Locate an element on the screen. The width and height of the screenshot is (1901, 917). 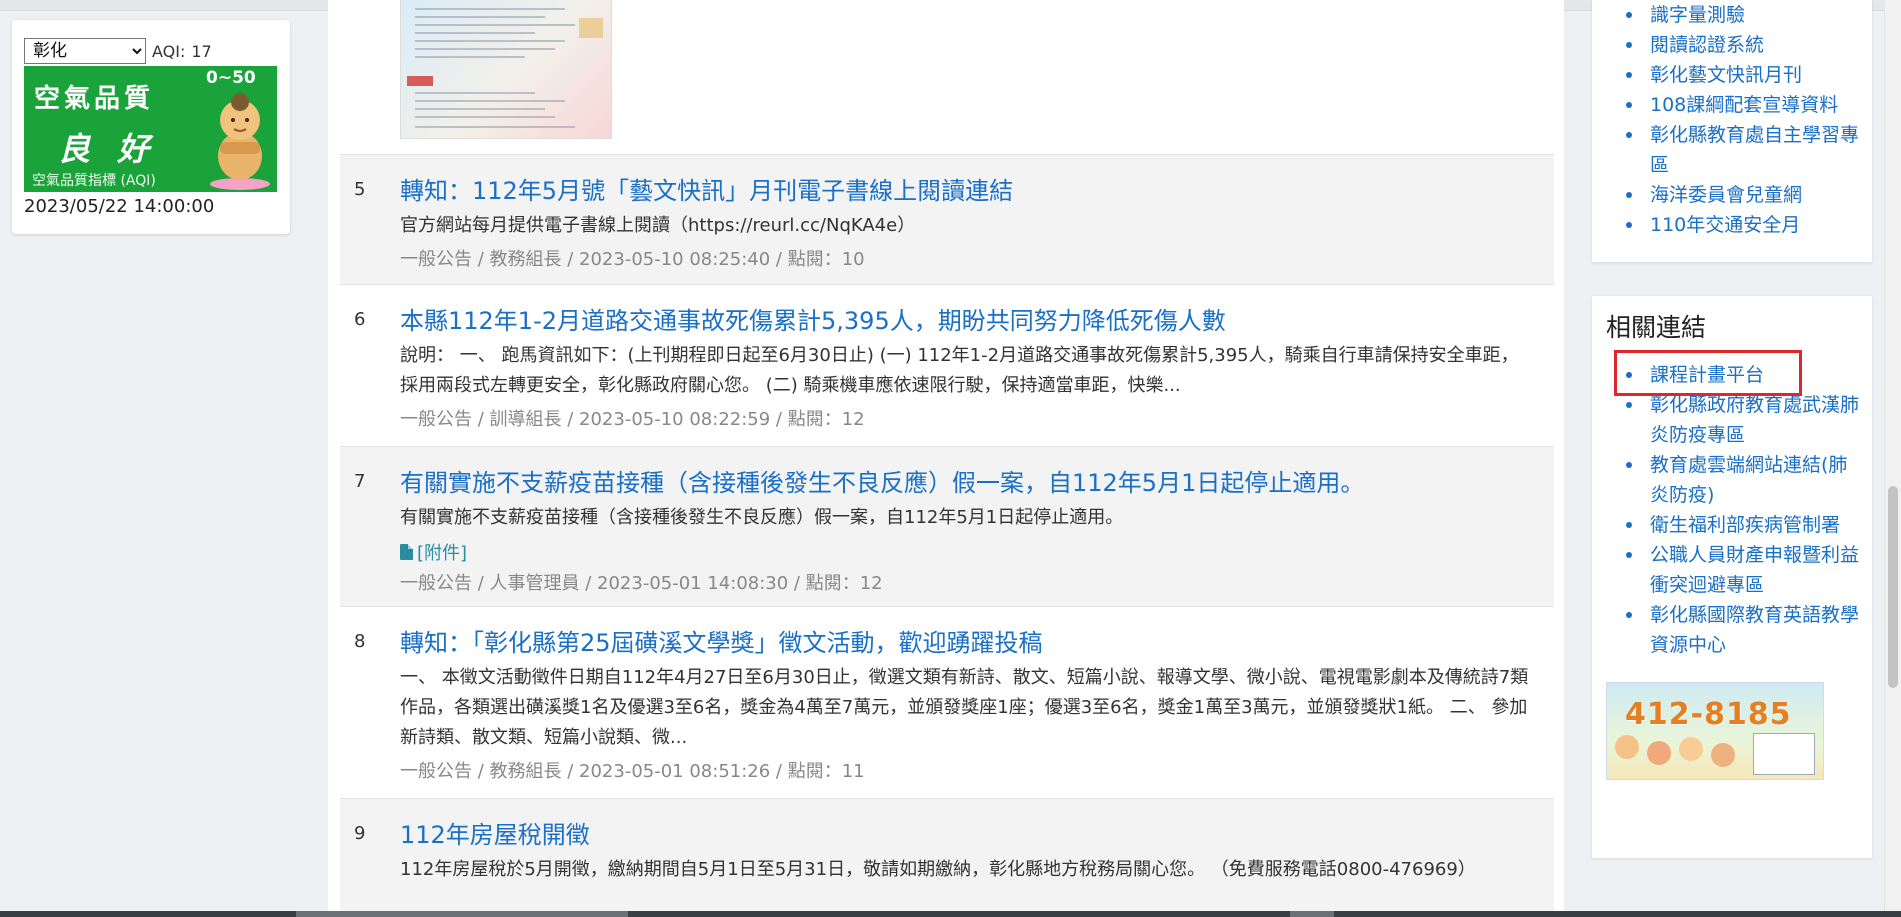
aqi-value: 17 is located at coordinates (201, 51).